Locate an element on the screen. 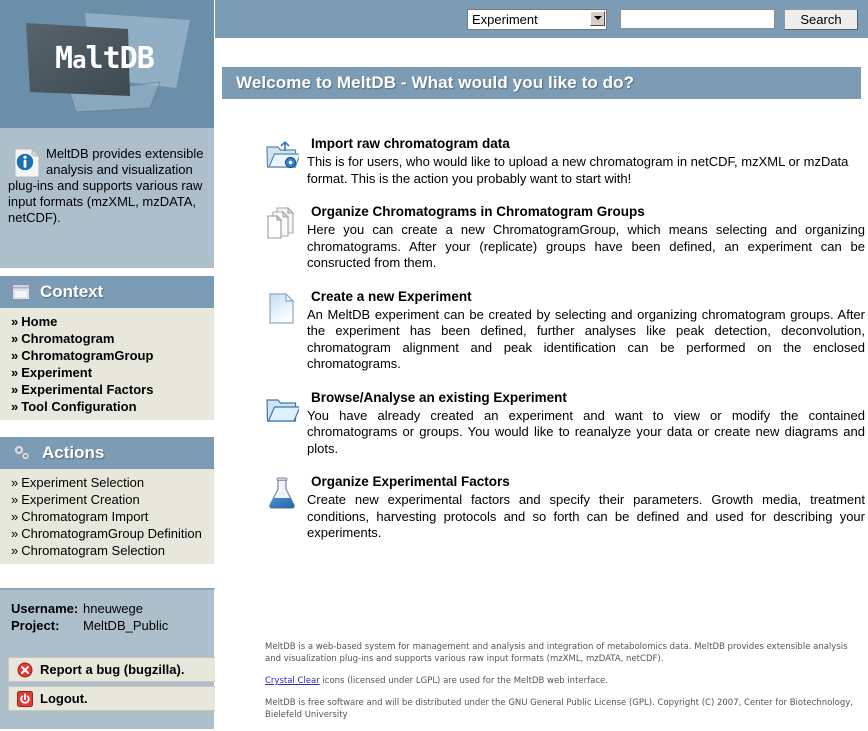  username-row: Username: hneuwege is located at coordinates (107, 608).